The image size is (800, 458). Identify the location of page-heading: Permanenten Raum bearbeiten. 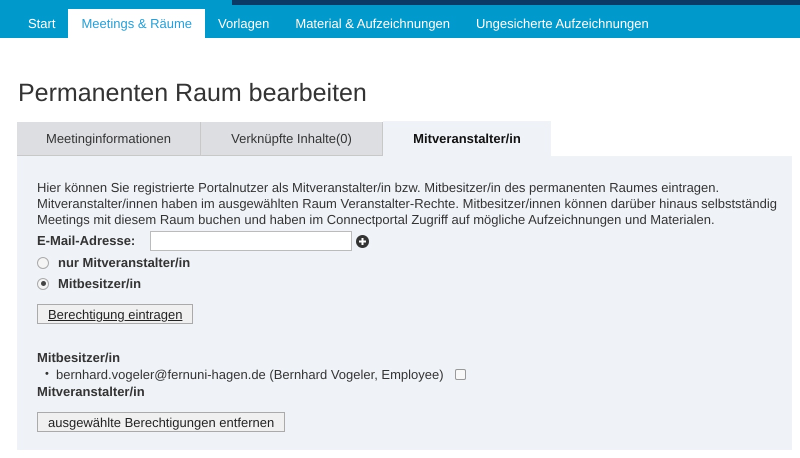
(192, 93).